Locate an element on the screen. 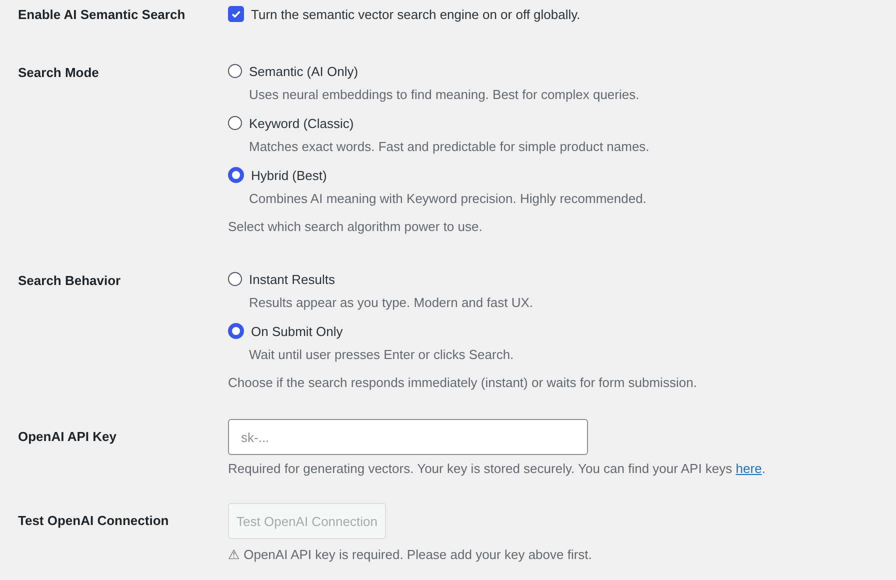 The height and width of the screenshot is (580, 896). radio-label: Keyword (Classic) is located at coordinates (301, 123).